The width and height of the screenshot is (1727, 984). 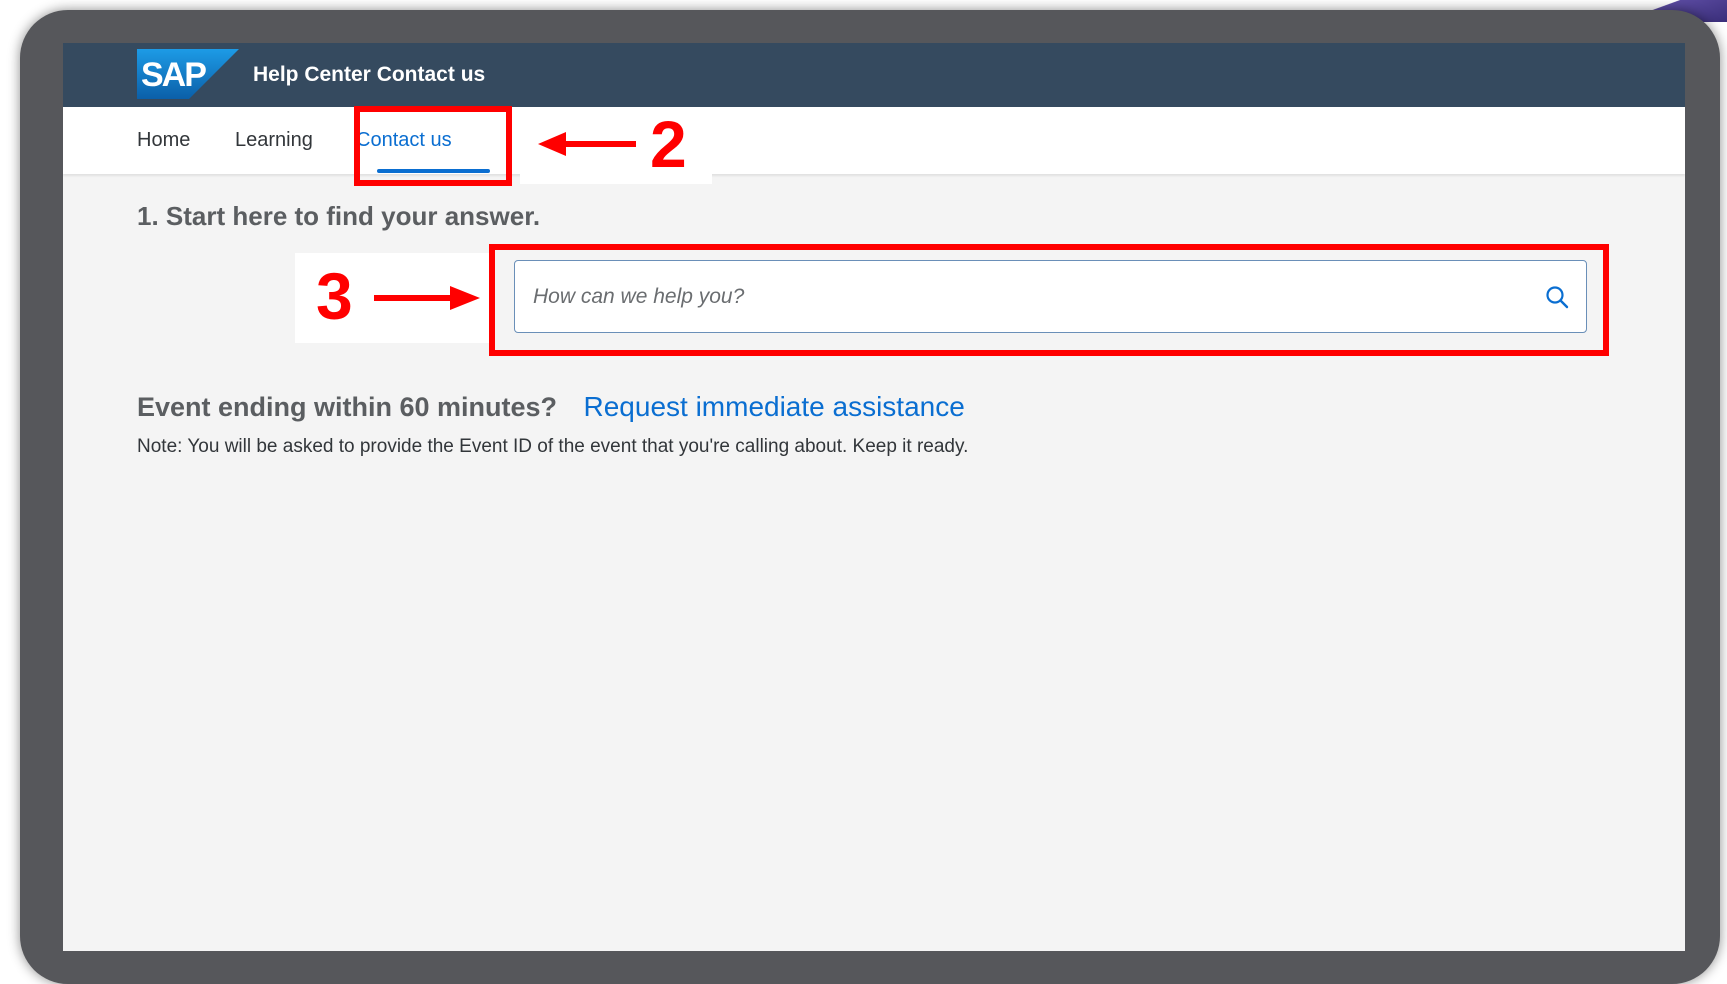 What do you see at coordinates (1049, 300) in the screenshot?
I see `annotation-box-search` at bounding box center [1049, 300].